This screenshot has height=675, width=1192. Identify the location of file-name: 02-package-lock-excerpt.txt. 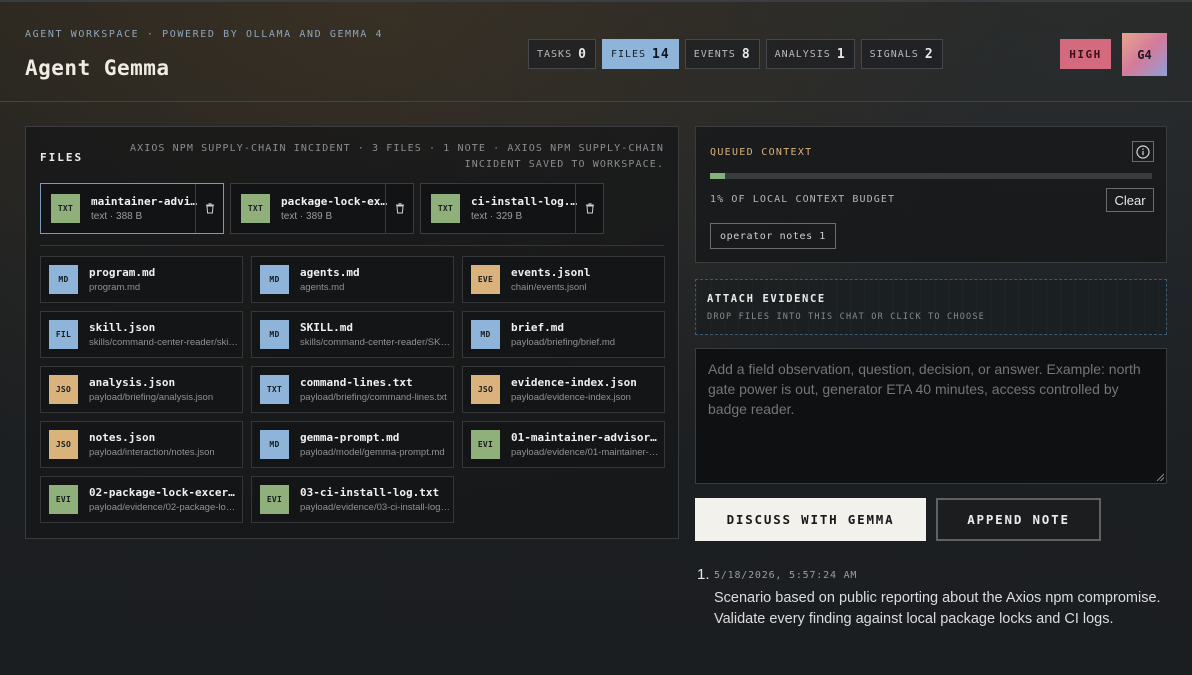
(164, 492).